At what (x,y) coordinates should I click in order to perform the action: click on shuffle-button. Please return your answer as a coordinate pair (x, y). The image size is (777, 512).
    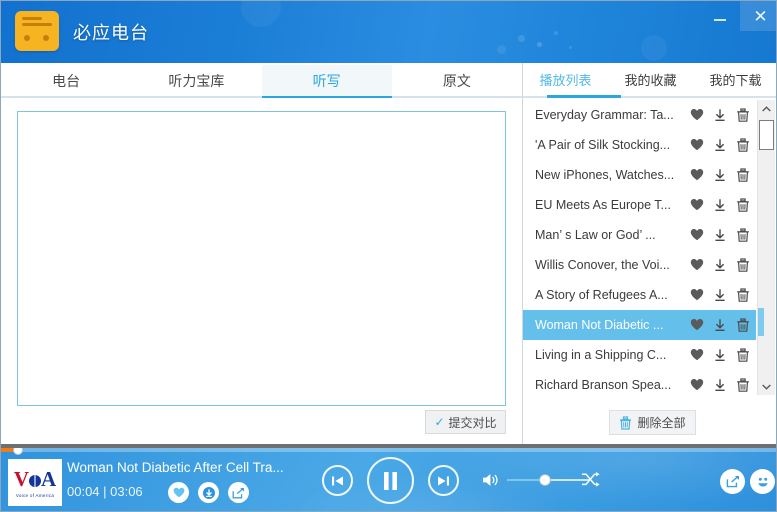
    Looking at the image, I should click on (590, 479).